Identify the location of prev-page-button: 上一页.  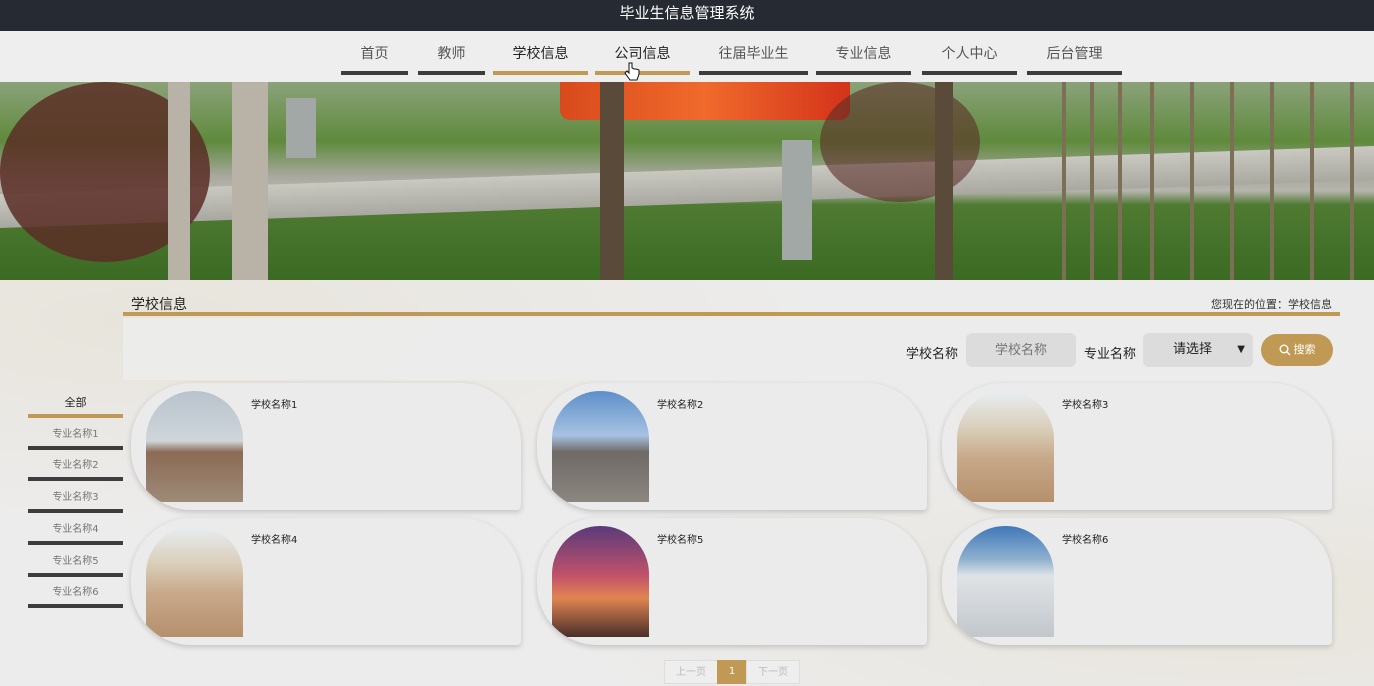
(691, 672).